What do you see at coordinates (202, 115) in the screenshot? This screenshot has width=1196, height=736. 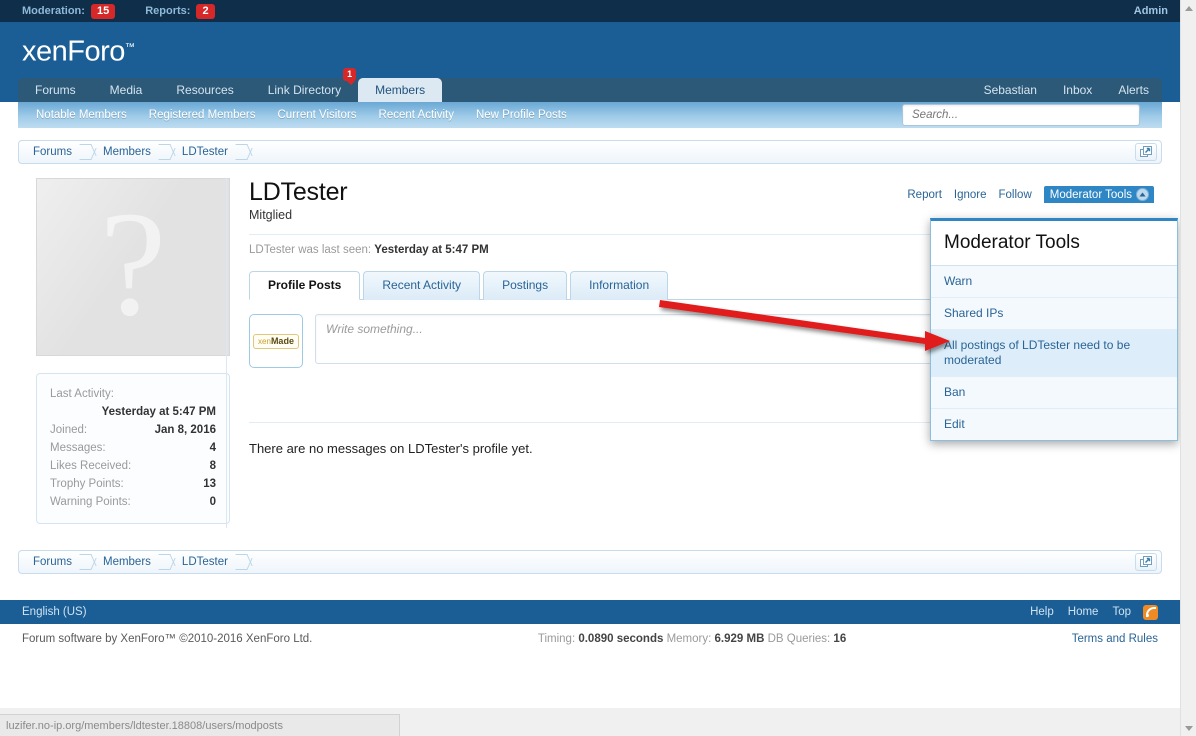 I see `subnav-item-registered-members: Registered Members` at bounding box center [202, 115].